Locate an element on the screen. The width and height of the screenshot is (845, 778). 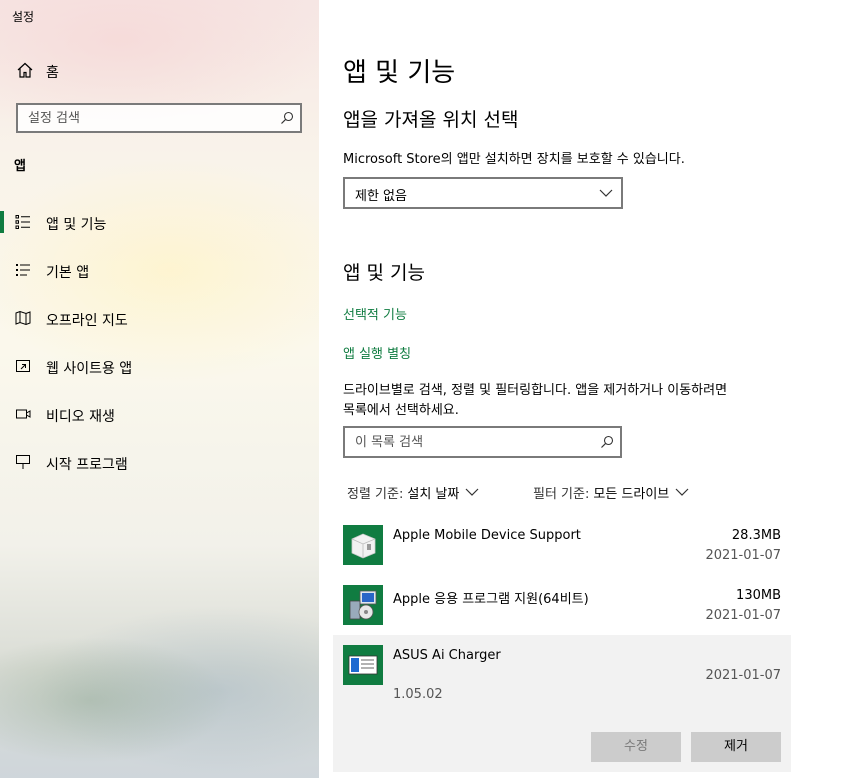
app-size: 130MB is located at coordinates (758, 595).